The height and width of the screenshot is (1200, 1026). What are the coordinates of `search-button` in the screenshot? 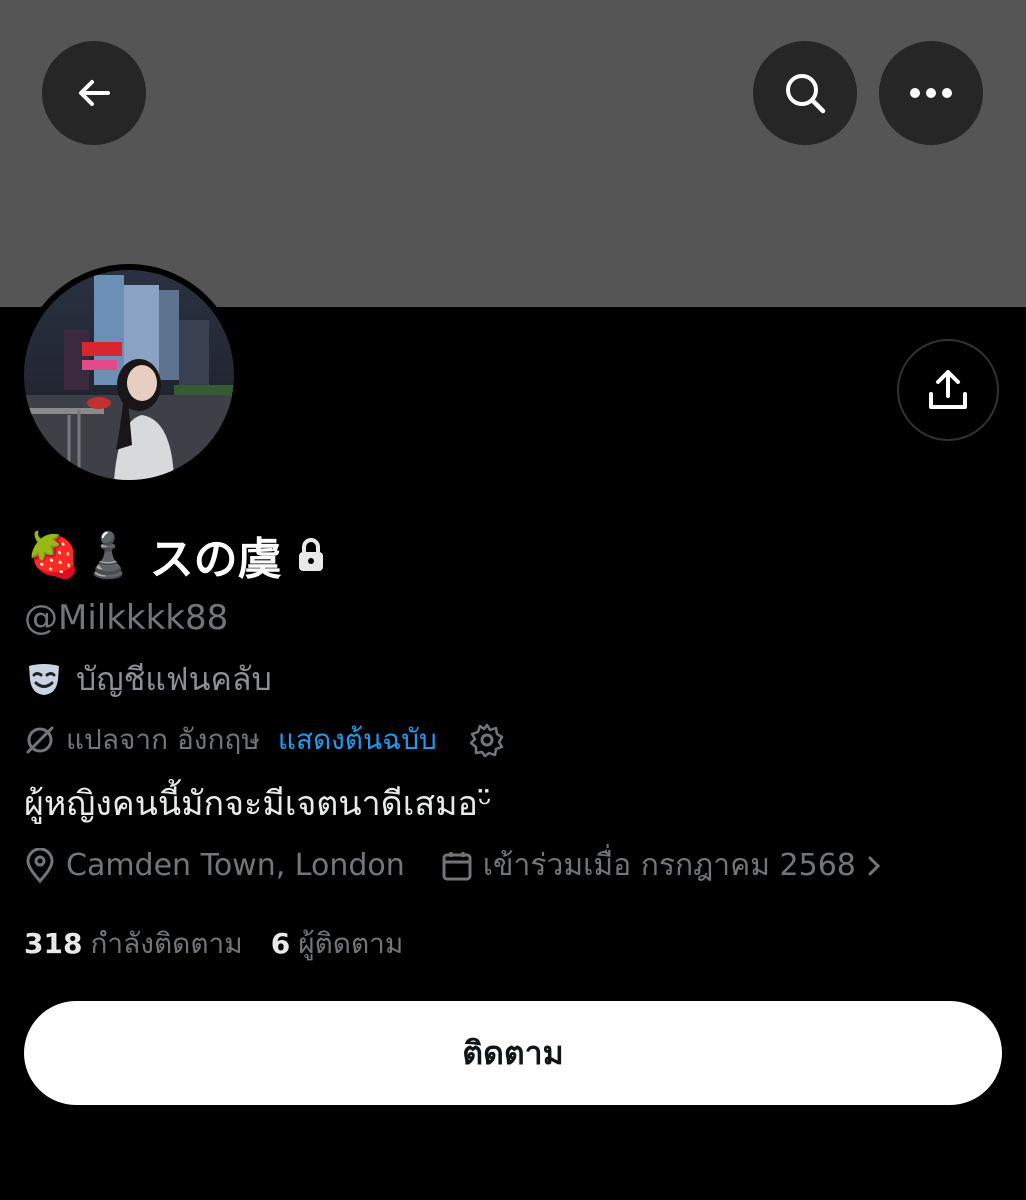 It's located at (805, 93).